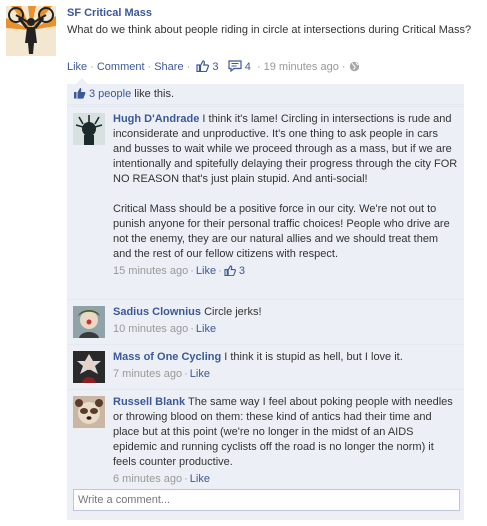 The image size is (487, 526). Describe the element at coordinates (301, 67) in the screenshot. I see `post-timestamp: 19 minutes ago` at that location.